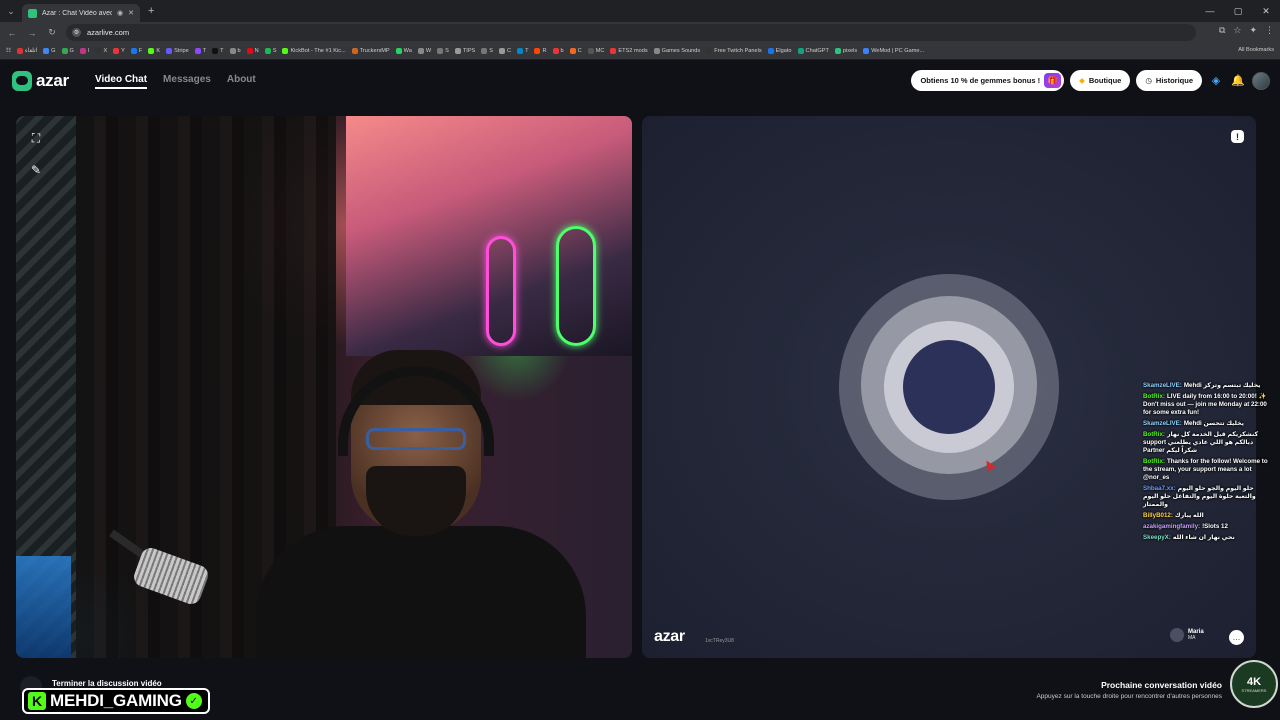  Describe the element at coordinates (1256, 50) in the screenshot. I see `all-bookmarks-button: All Bookmarks` at that location.